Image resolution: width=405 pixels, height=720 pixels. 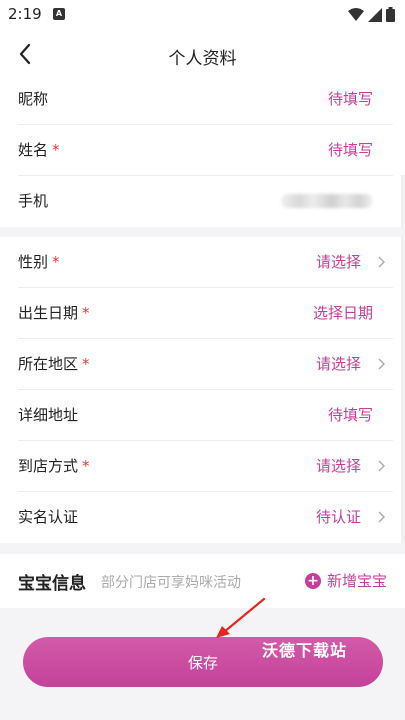 What do you see at coordinates (196, 466) in the screenshot?
I see `row-visit-method: 到店方式 * 请选择` at bounding box center [196, 466].